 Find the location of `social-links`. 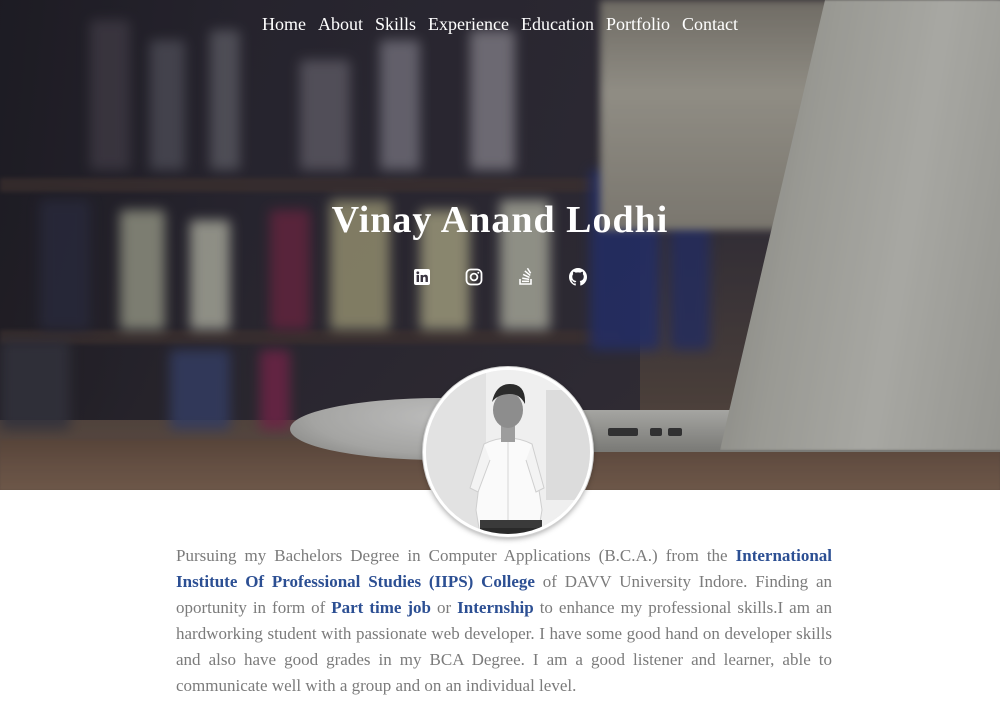

social-links is located at coordinates (500, 277).